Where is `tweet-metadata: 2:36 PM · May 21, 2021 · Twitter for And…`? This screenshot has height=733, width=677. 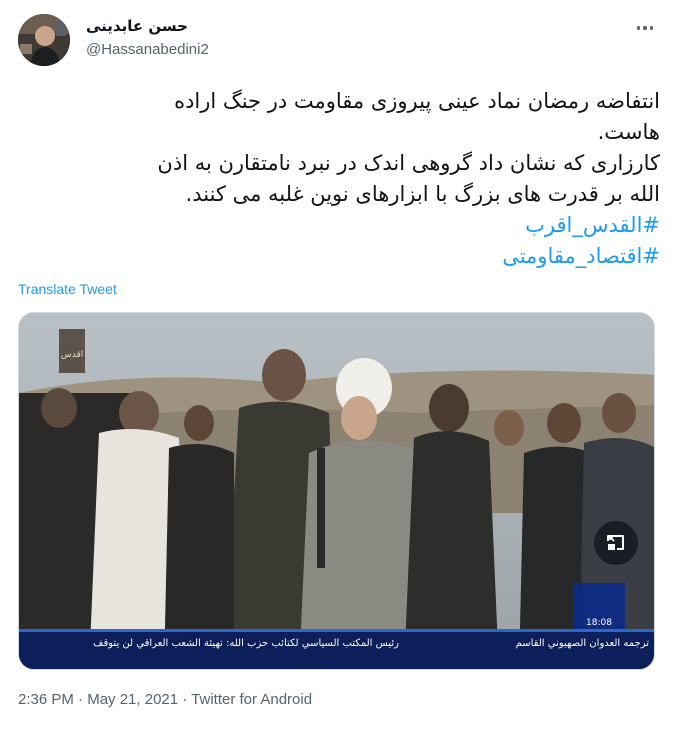 tweet-metadata: 2:36 PM · May 21, 2021 · Twitter for And… is located at coordinates (165, 699).